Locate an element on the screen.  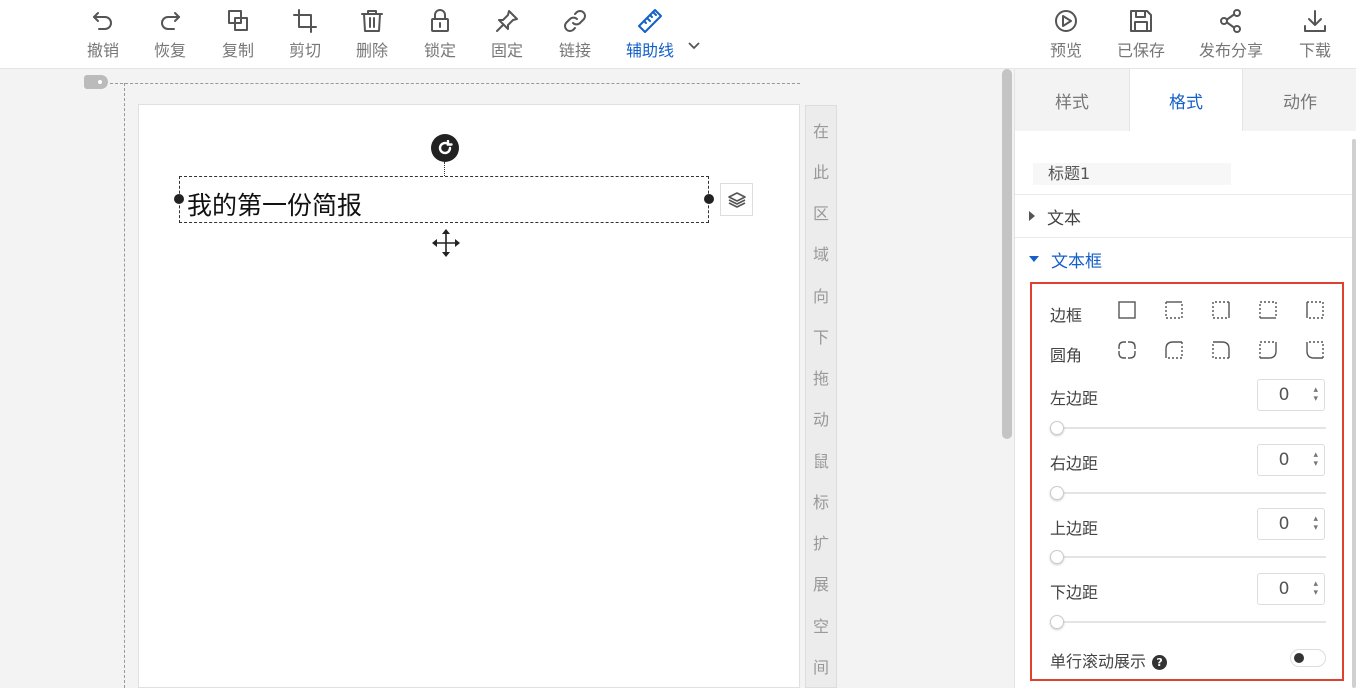
selected-text: 我的第一份简报 is located at coordinates (274, 204).